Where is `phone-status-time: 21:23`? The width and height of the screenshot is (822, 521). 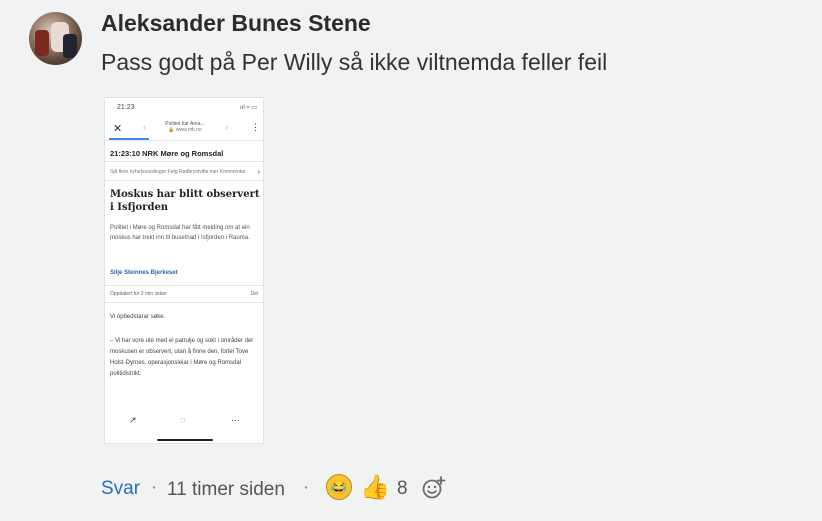
phone-status-time: 21:23 is located at coordinates (126, 107).